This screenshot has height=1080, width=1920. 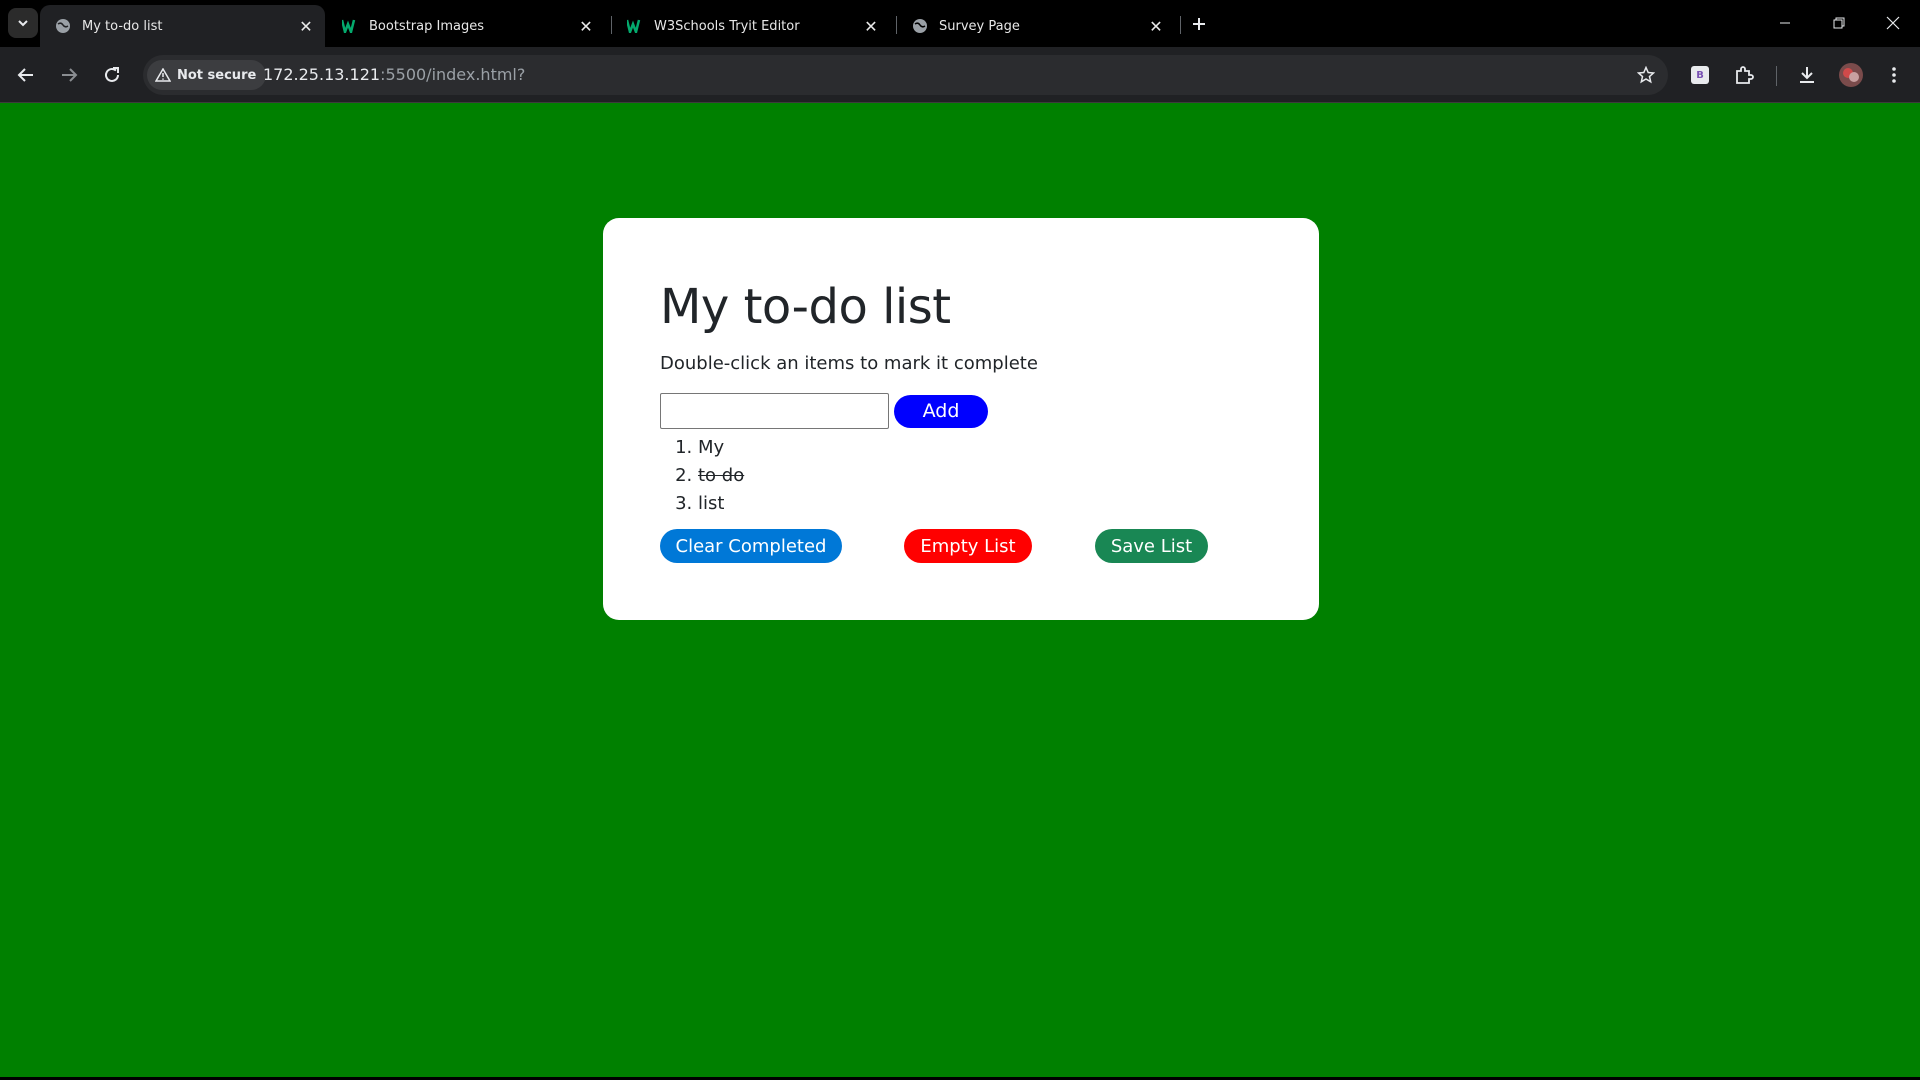 What do you see at coordinates (1036, 26) in the screenshot?
I see `tab-survey-page: Survey Page ✕` at bounding box center [1036, 26].